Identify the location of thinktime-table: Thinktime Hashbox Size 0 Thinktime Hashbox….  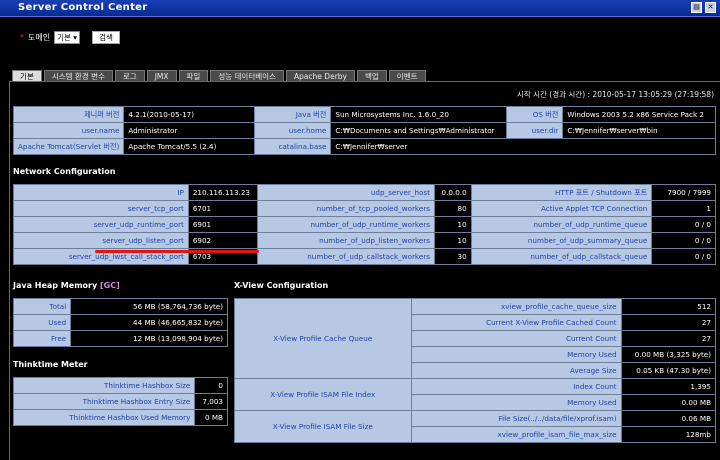
(120, 401).